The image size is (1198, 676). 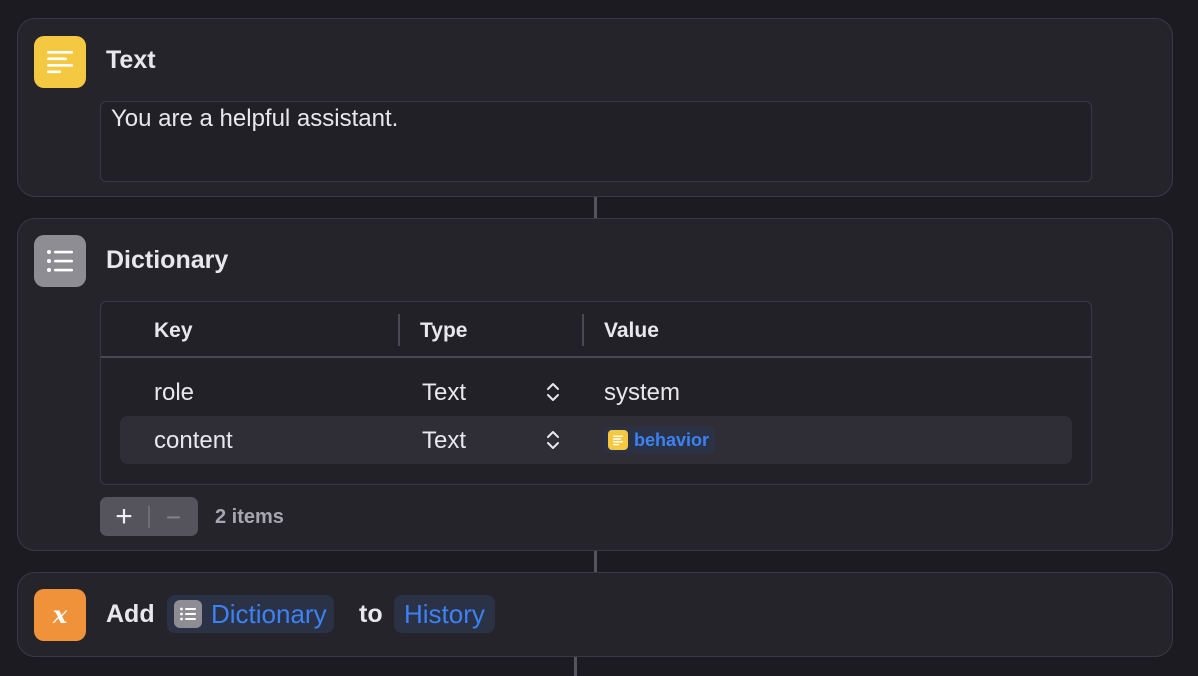 I want to click on variable-token-label: behavior, so click(x=672, y=439).